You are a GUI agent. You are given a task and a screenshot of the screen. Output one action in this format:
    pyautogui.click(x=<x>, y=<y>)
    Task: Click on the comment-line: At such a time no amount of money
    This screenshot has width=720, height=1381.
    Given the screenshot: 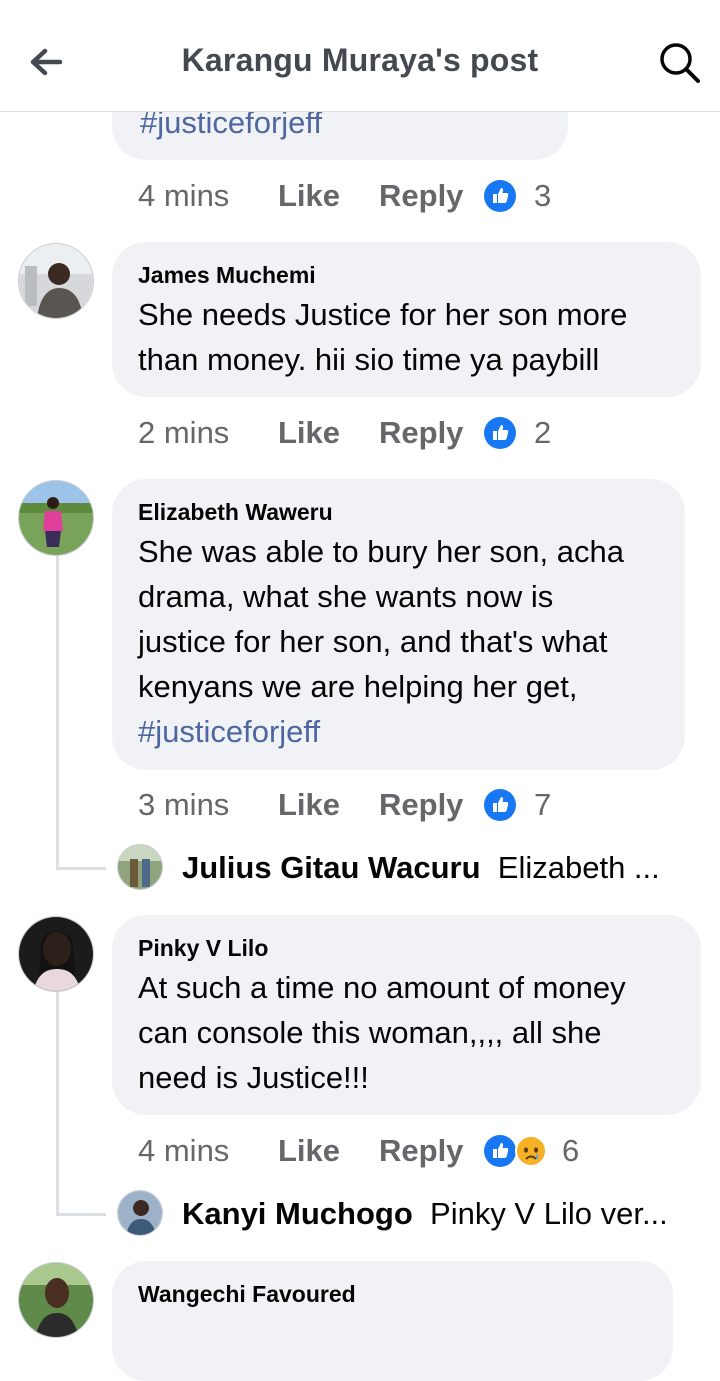 What is the action you would take?
    pyautogui.click(x=382, y=987)
    